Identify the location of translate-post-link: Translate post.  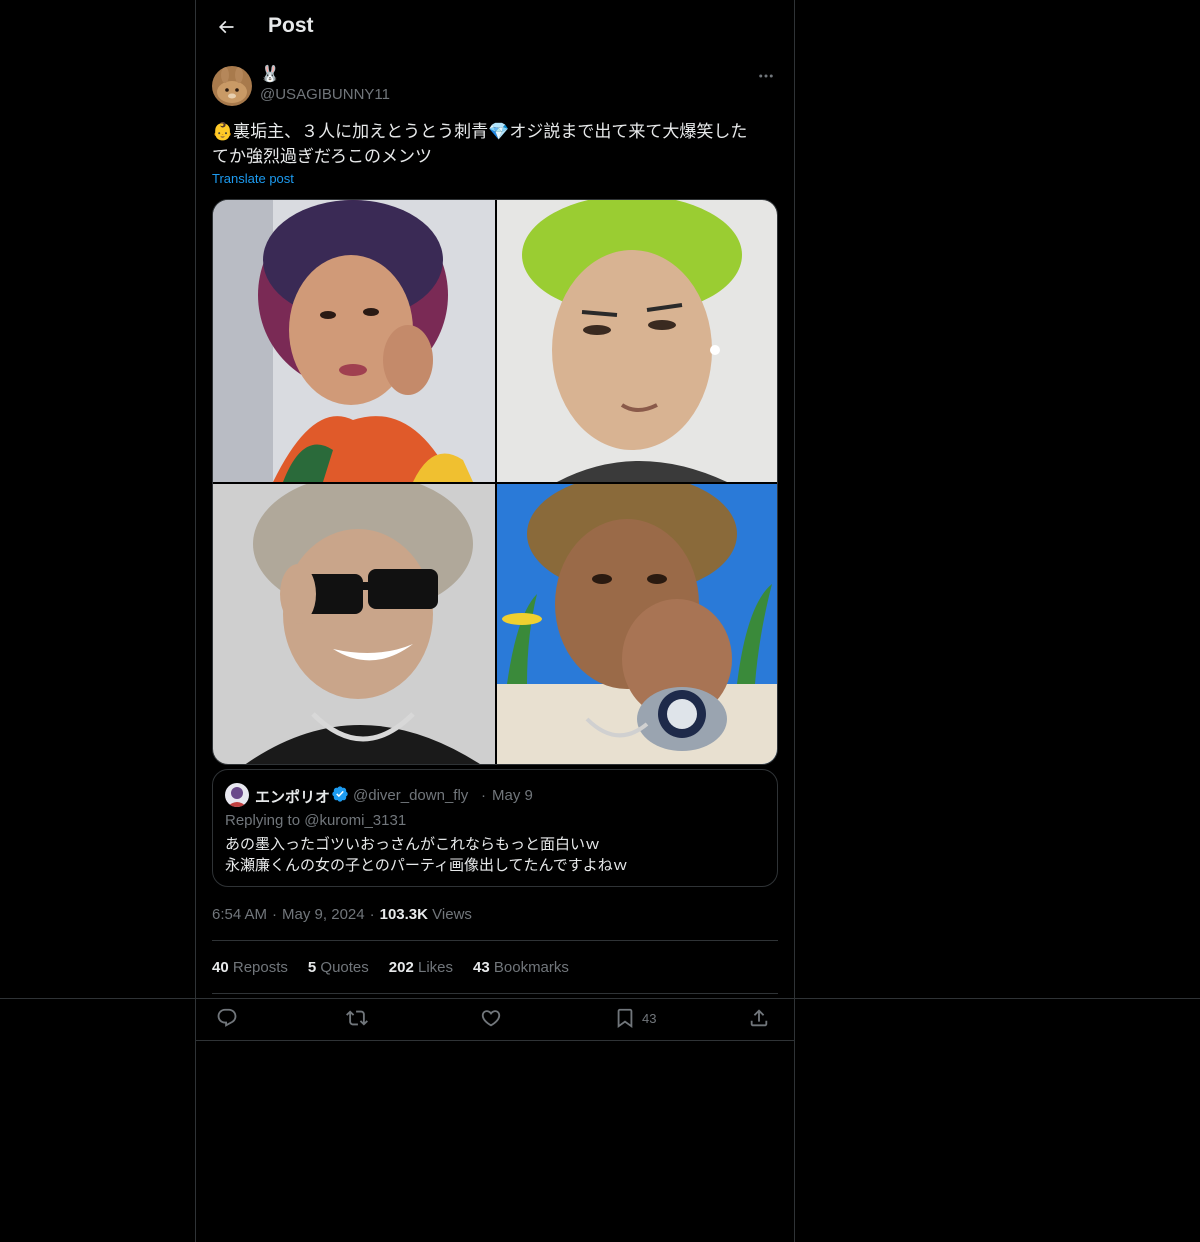
(253, 178).